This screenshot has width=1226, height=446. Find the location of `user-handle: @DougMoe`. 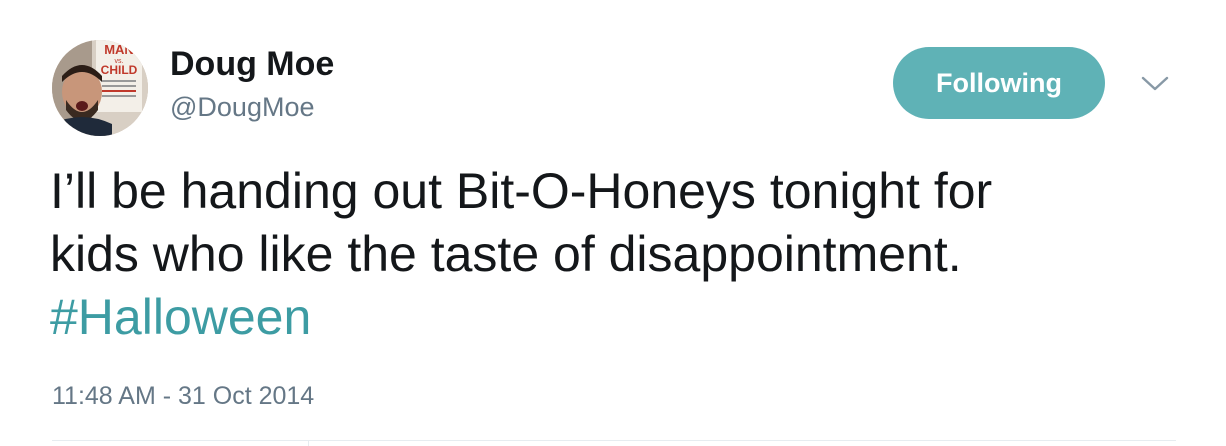

user-handle: @DougMoe is located at coordinates (242, 107).